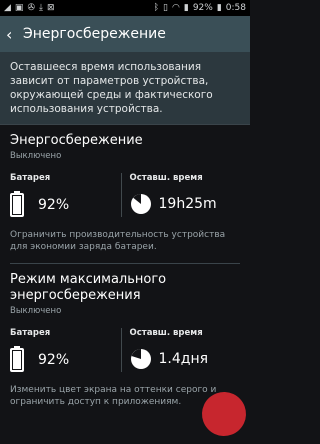  What do you see at coordinates (187, 204) in the screenshot?
I see `time-left-value: 19h25m` at bounding box center [187, 204].